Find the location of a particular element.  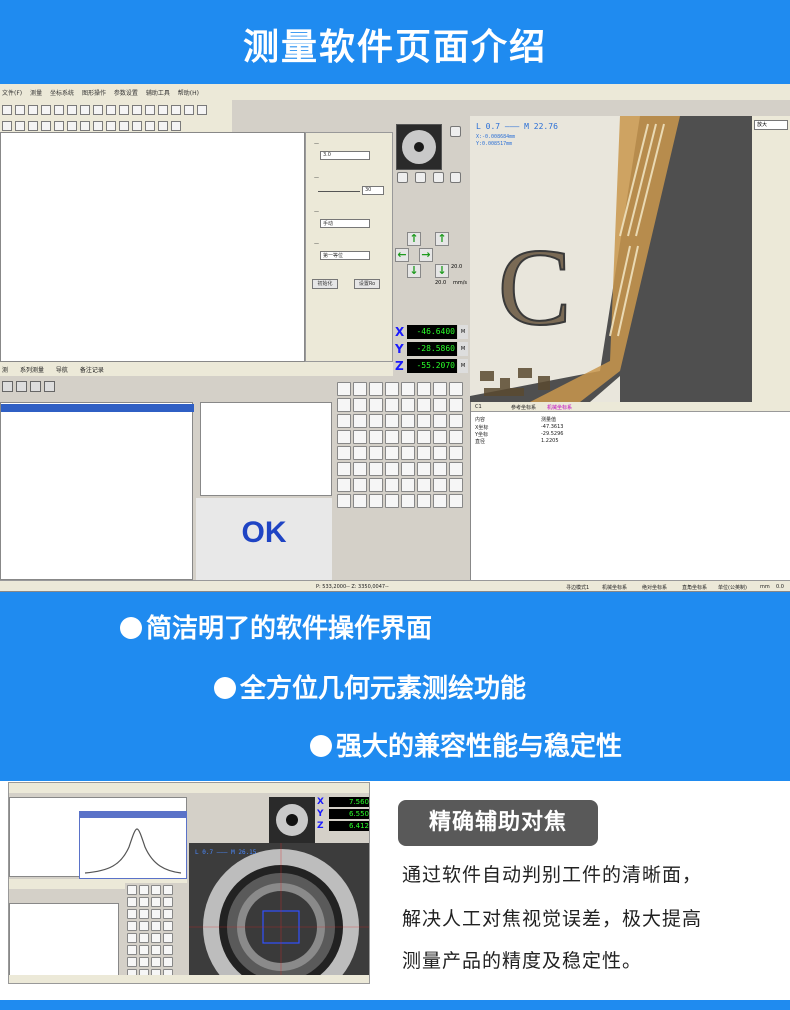

menu-item: 图形操作 is located at coordinates (94, 93).